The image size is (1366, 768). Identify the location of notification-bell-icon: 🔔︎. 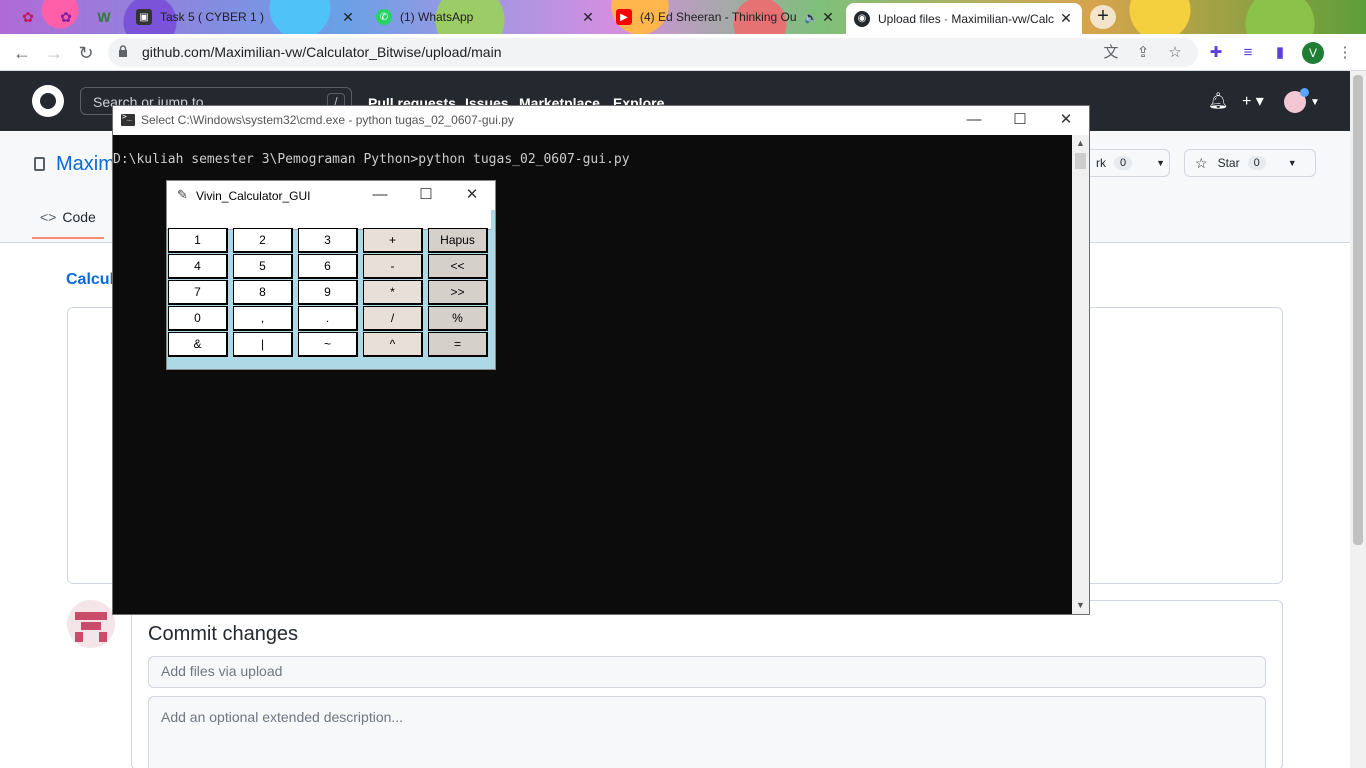
(1218, 101).